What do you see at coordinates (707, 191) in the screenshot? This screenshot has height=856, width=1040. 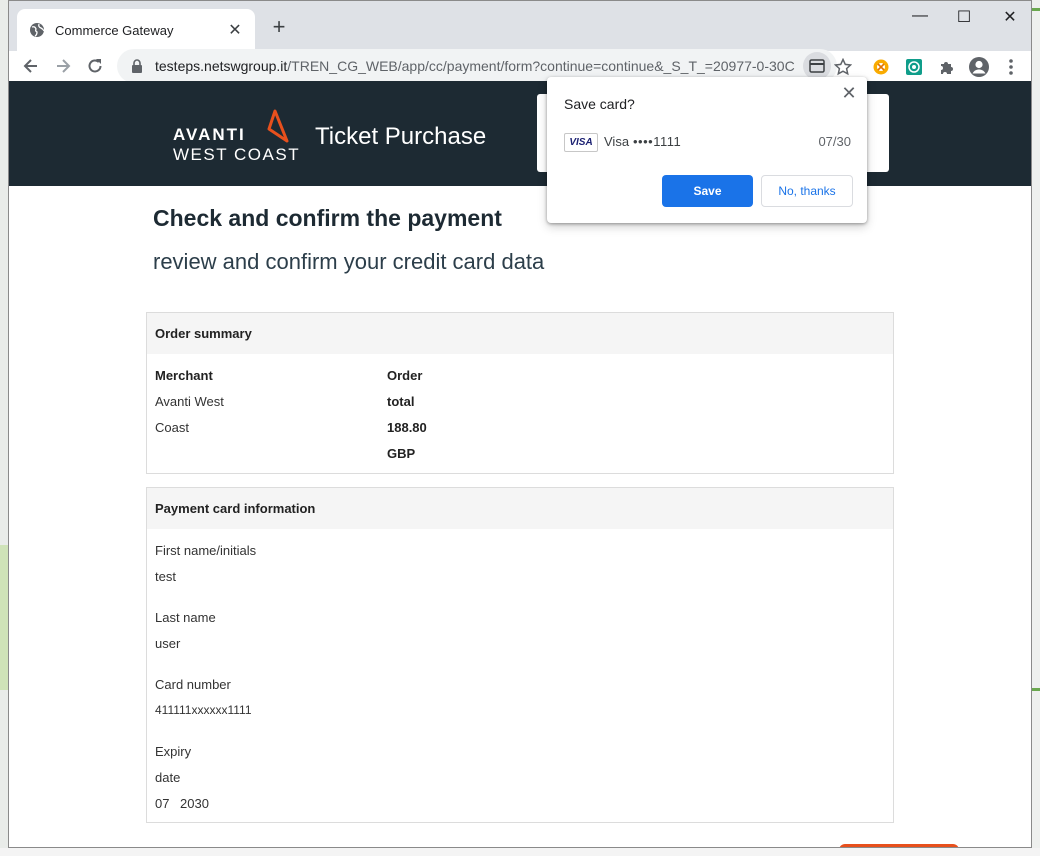 I see `save-button: Save` at bounding box center [707, 191].